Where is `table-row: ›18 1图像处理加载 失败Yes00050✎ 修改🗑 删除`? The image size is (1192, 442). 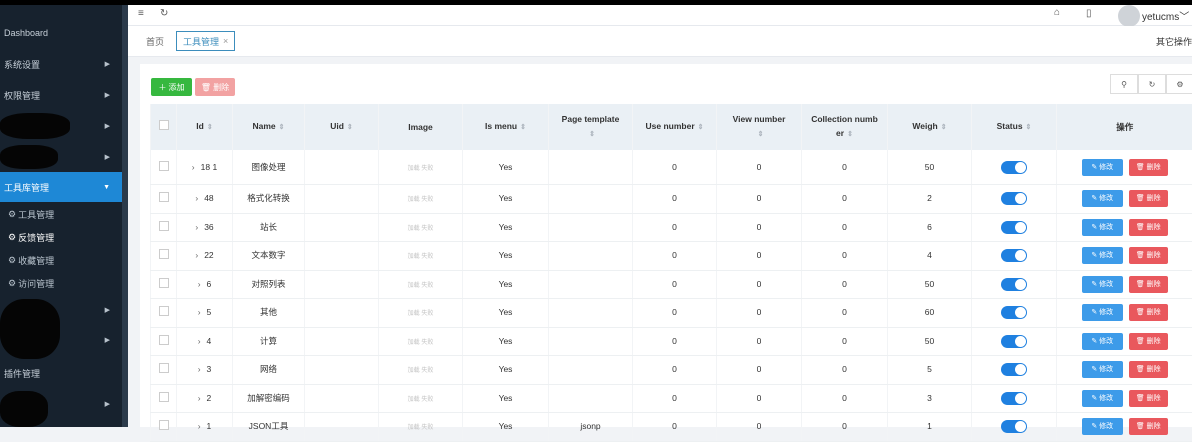
table-row: ›18 1图像处理加载 失败Yes00050✎ 修改🗑 删除 is located at coordinates (671, 167).